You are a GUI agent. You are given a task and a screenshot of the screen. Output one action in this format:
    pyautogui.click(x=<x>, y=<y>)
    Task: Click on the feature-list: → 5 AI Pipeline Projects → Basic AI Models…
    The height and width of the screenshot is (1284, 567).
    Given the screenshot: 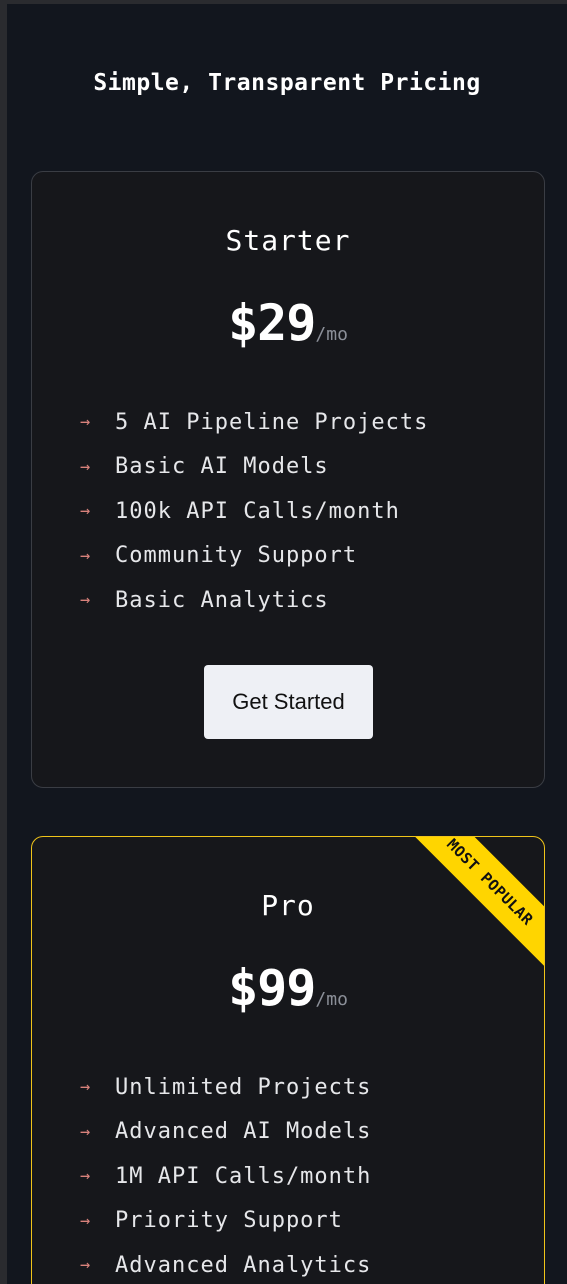 What is the action you would take?
    pyautogui.click(x=254, y=511)
    